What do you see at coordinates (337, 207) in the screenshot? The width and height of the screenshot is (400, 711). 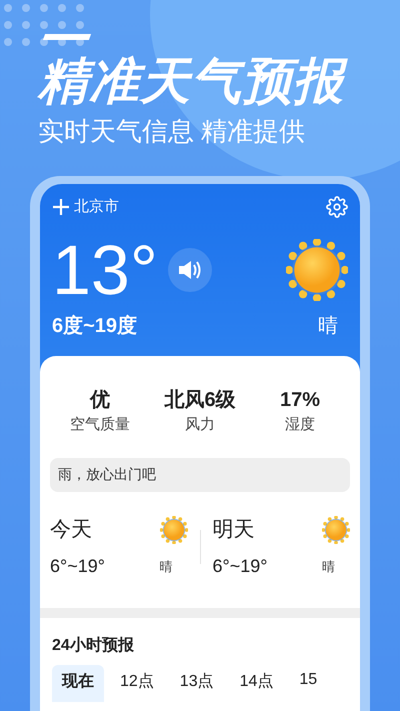 I see `settings-icon` at bounding box center [337, 207].